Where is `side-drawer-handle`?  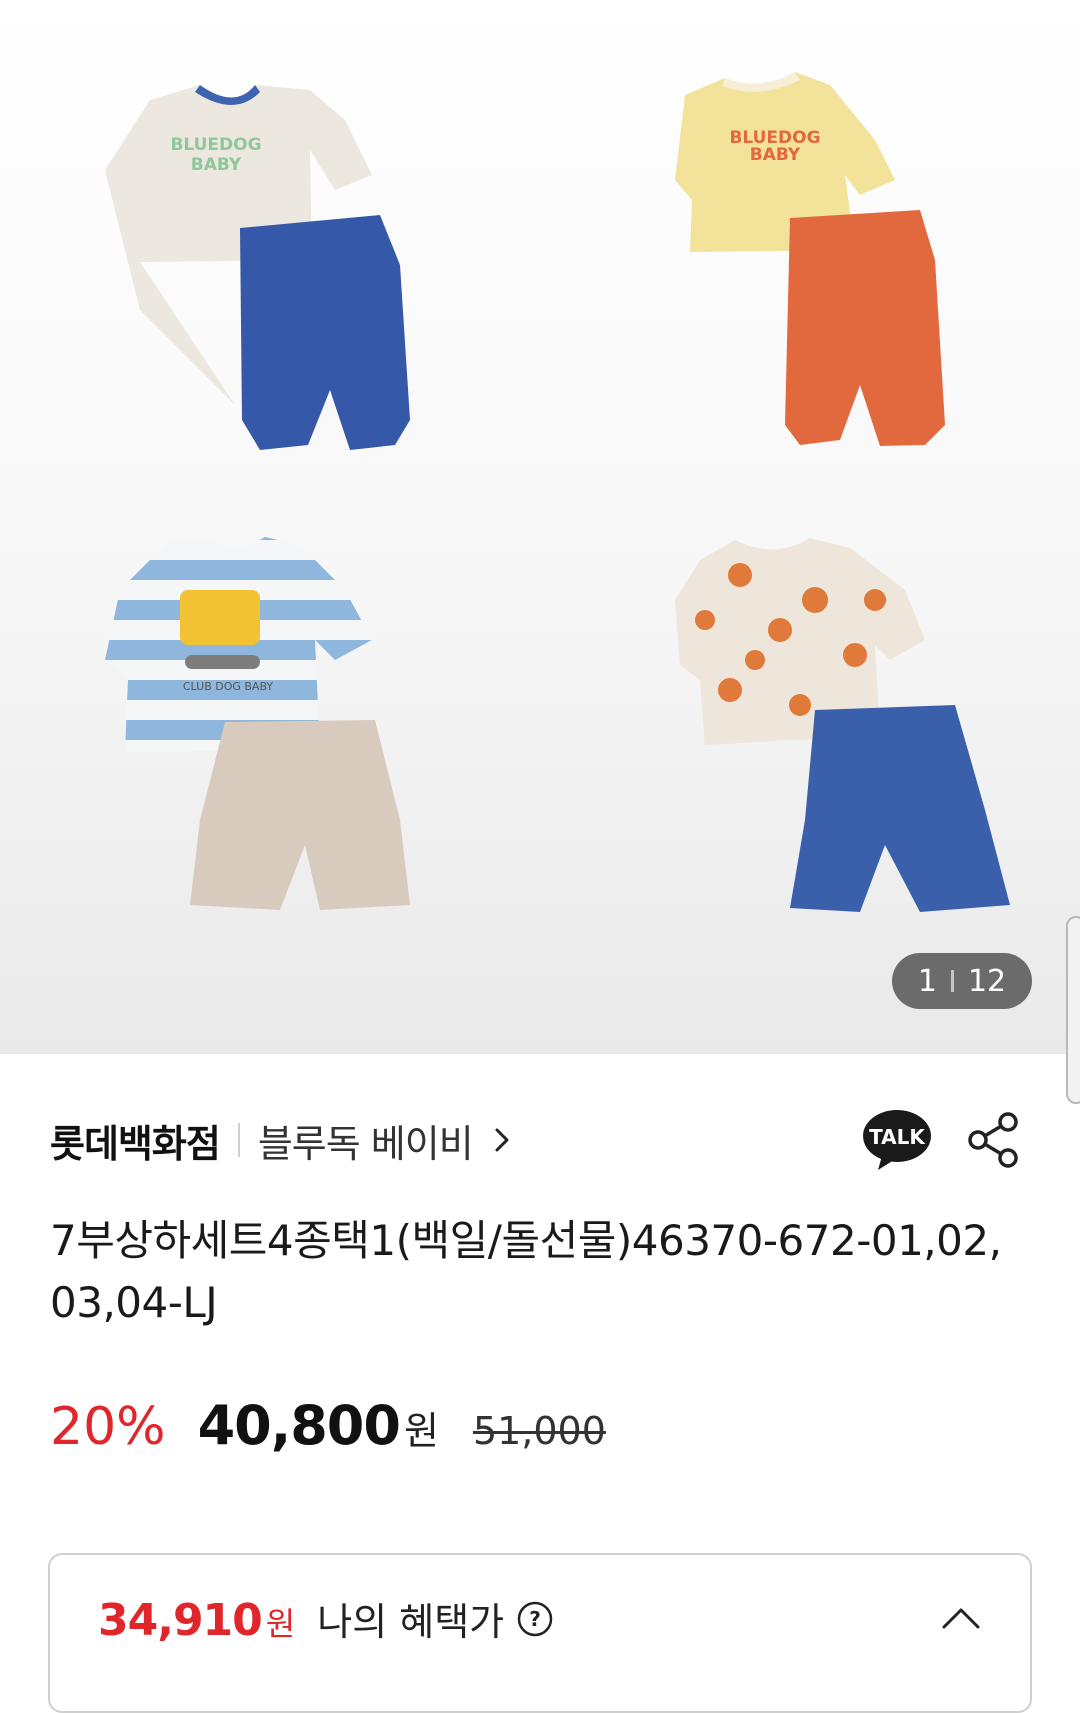 side-drawer-handle is located at coordinates (1073, 1010).